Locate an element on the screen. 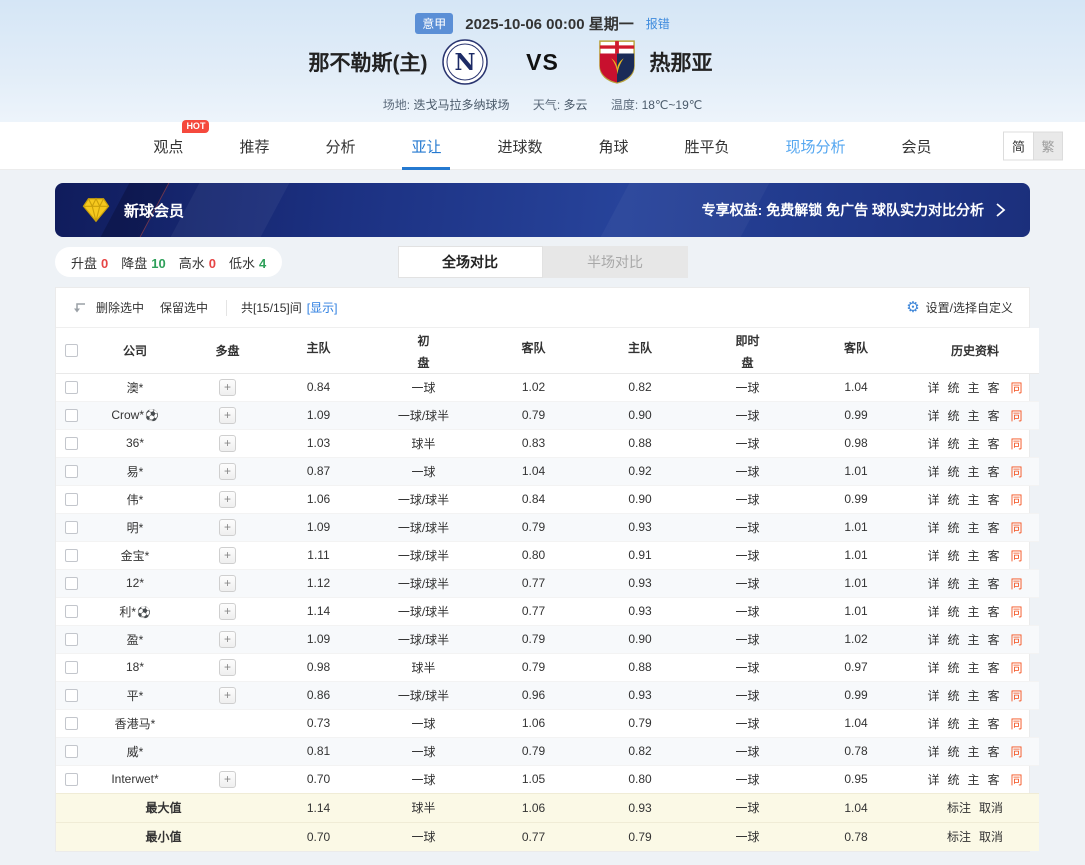 This screenshot has height=865, width=1085. select-all-checkbox is located at coordinates (71, 351).